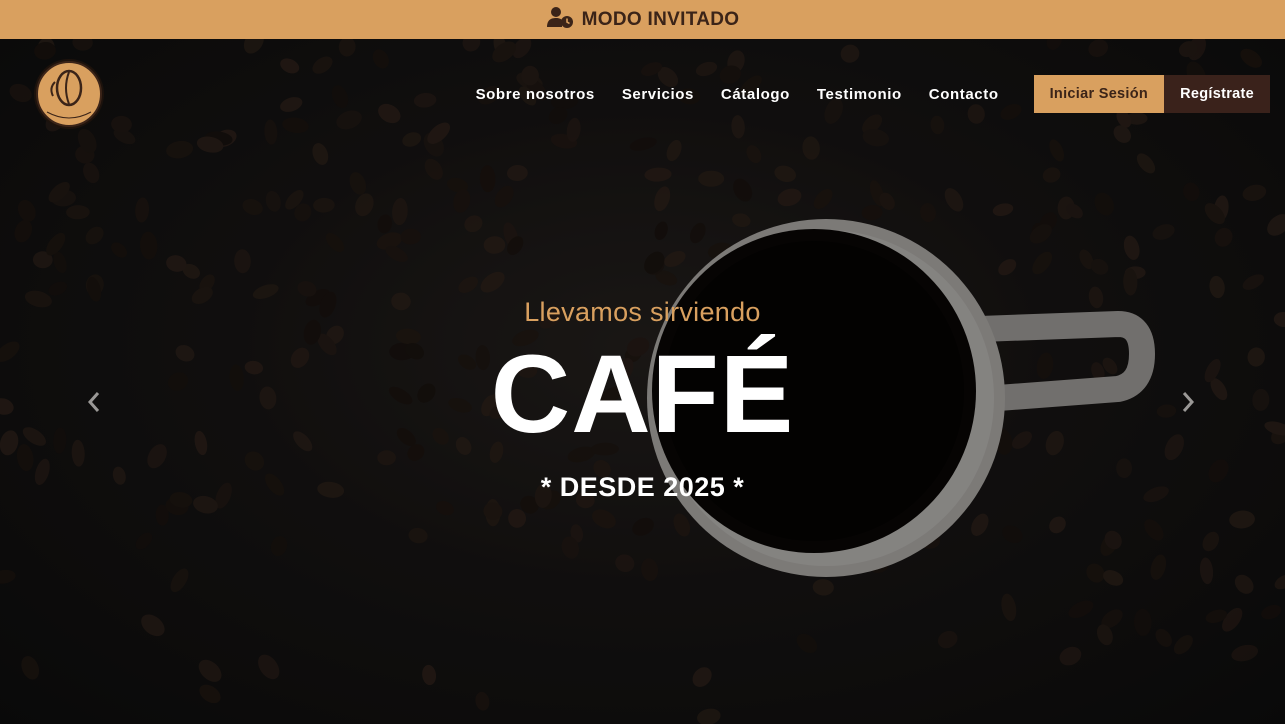 The width and height of the screenshot is (1285, 724). What do you see at coordinates (1217, 94) in the screenshot?
I see `register-button: Regístrate` at bounding box center [1217, 94].